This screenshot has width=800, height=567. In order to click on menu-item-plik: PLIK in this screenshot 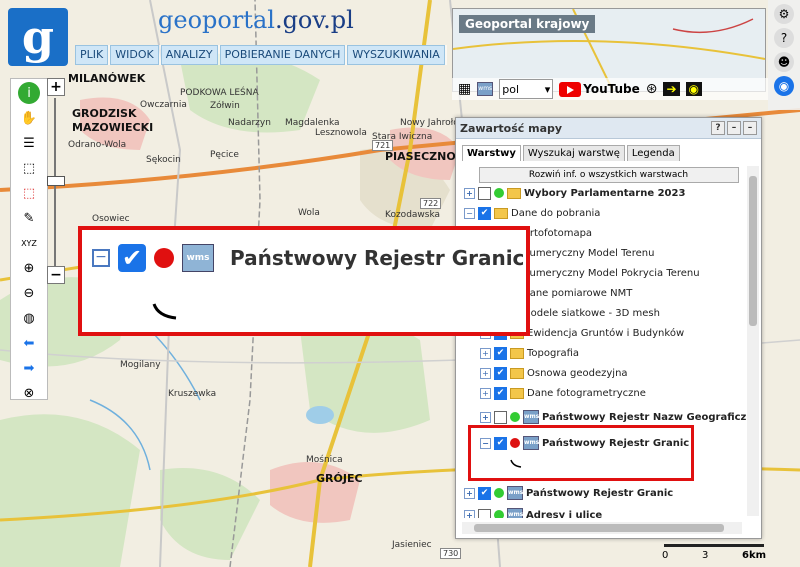, I will do `click(92, 55)`.